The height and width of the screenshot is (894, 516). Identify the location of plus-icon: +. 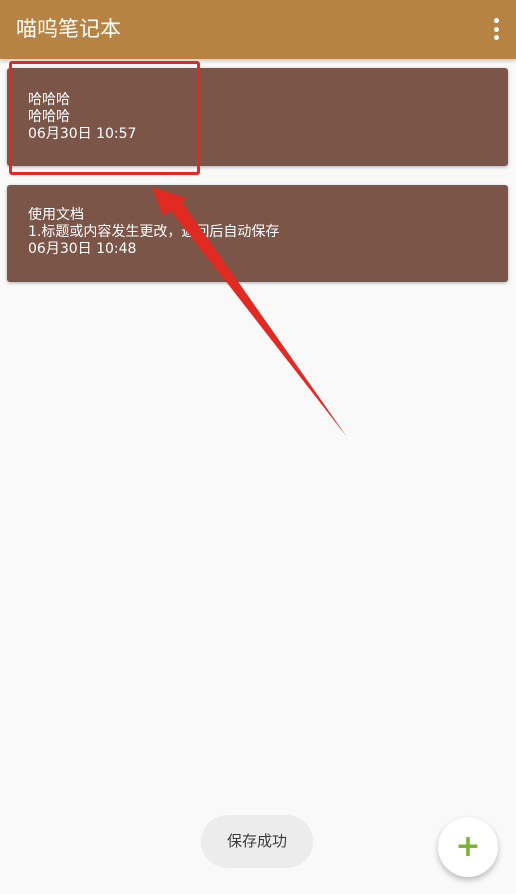
(468, 846).